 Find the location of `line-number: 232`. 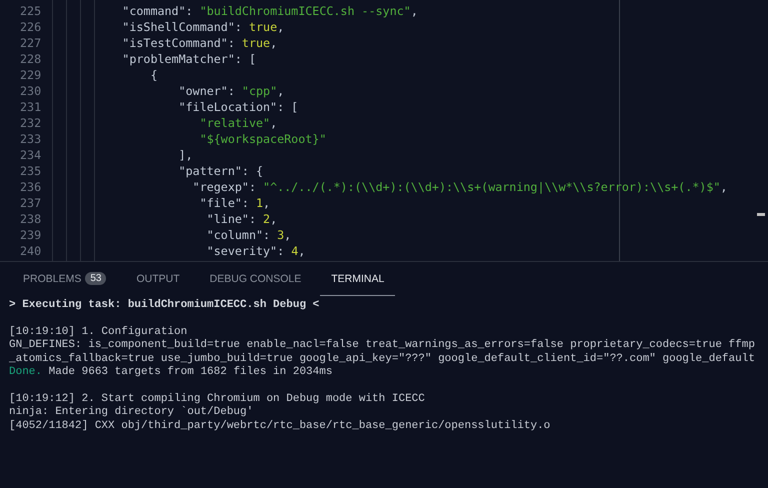

line-number: 232 is located at coordinates (30, 123).